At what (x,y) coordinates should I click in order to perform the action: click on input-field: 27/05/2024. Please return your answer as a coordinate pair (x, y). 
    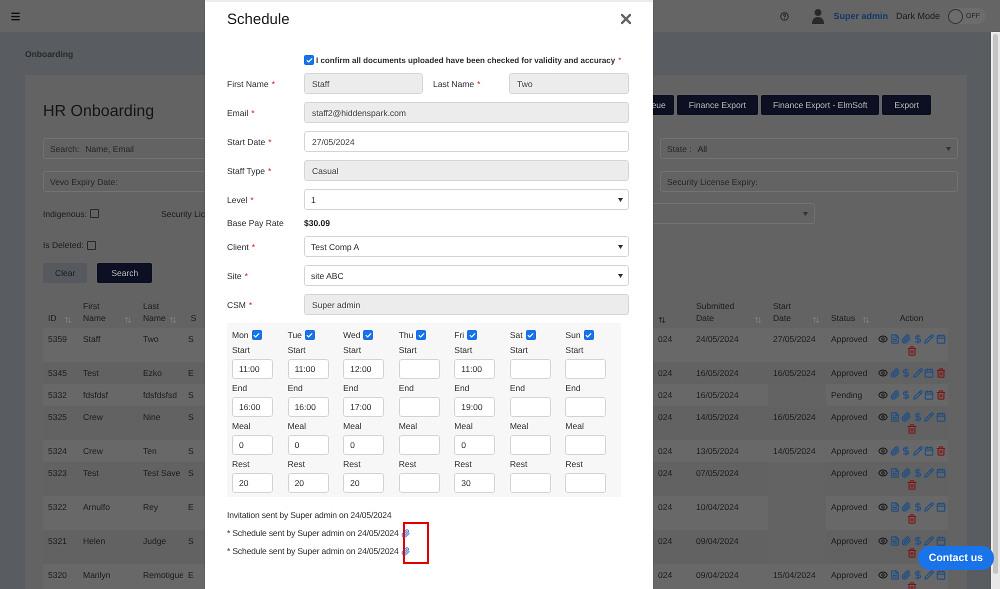
    Looking at the image, I should click on (466, 141).